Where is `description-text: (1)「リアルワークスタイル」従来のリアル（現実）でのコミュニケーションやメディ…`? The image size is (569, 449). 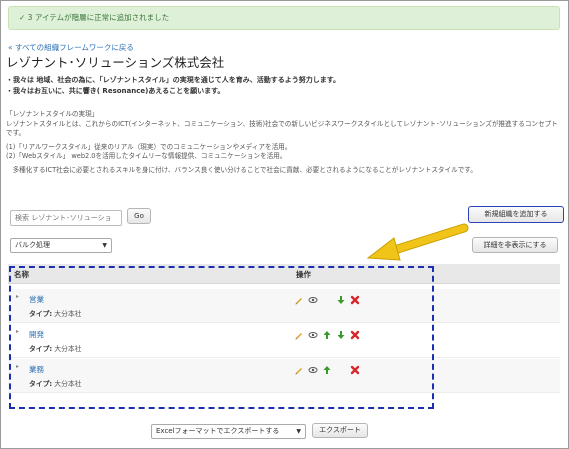
description-text: (1)「リアルワークスタイル」従来のリアル（現実）でのコミュニケーションやメディ… is located at coordinates (149, 146).